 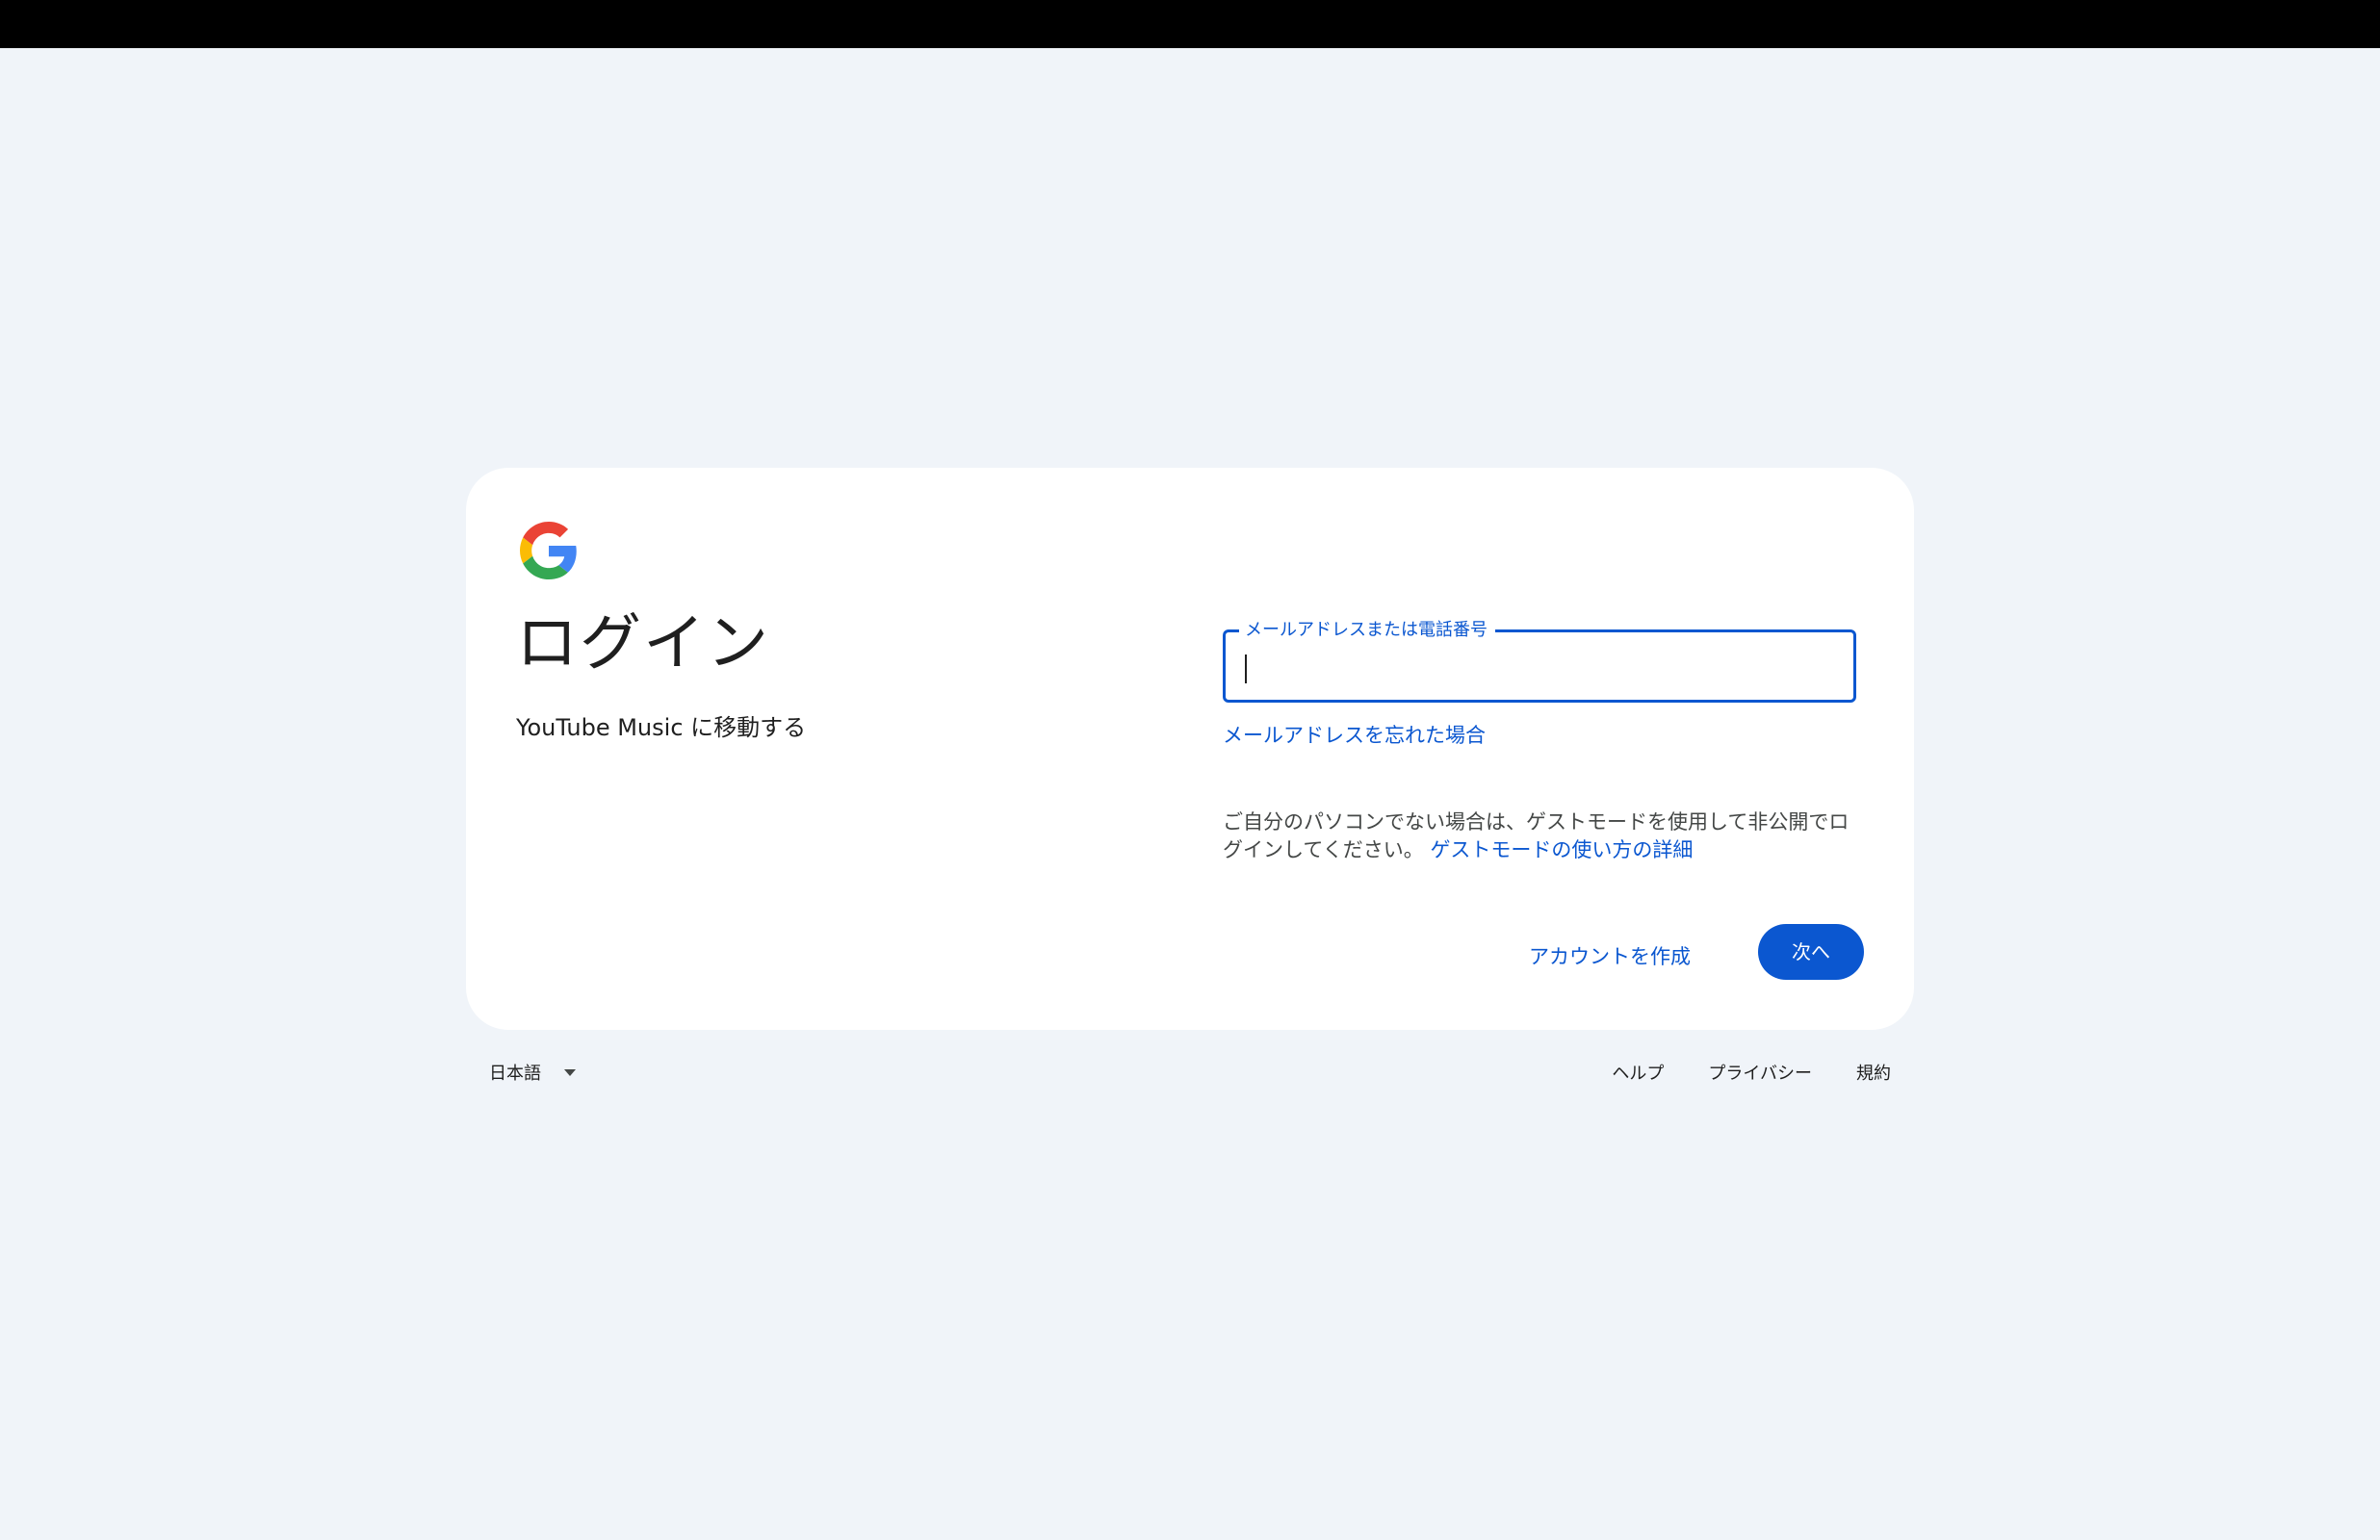 What do you see at coordinates (570, 1072) in the screenshot?
I see `dropdown-caret-icon` at bounding box center [570, 1072].